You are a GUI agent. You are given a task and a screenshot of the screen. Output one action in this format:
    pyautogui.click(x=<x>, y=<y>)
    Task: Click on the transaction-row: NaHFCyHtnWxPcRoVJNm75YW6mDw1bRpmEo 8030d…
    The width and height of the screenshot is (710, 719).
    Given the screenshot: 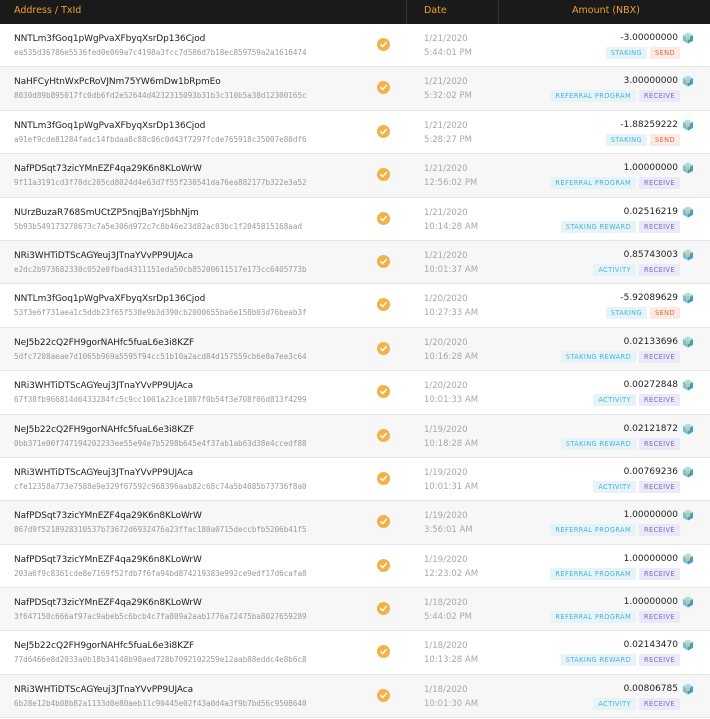 What is the action you would take?
    pyautogui.click(x=355, y=89)
    